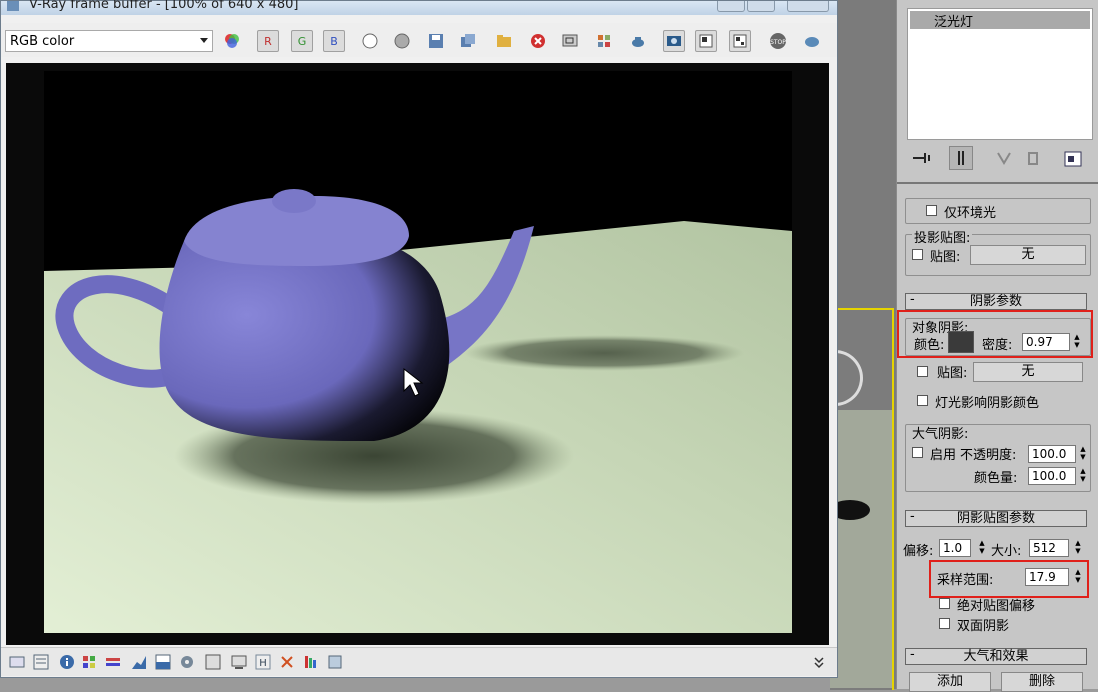  I want to click on opacity-label: 不透明度:, so click(988, 455).